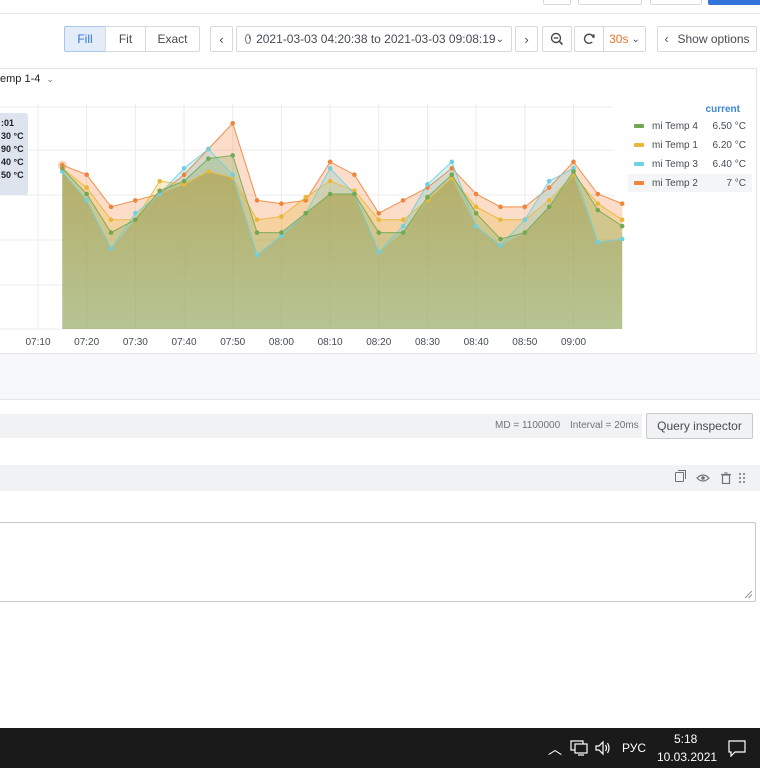 The width and height of the screenshot is (760, 768). What do you see at coordinates (726, 478) in the screenshot?
I see `trash-icon` at bounding box center [726, 478].